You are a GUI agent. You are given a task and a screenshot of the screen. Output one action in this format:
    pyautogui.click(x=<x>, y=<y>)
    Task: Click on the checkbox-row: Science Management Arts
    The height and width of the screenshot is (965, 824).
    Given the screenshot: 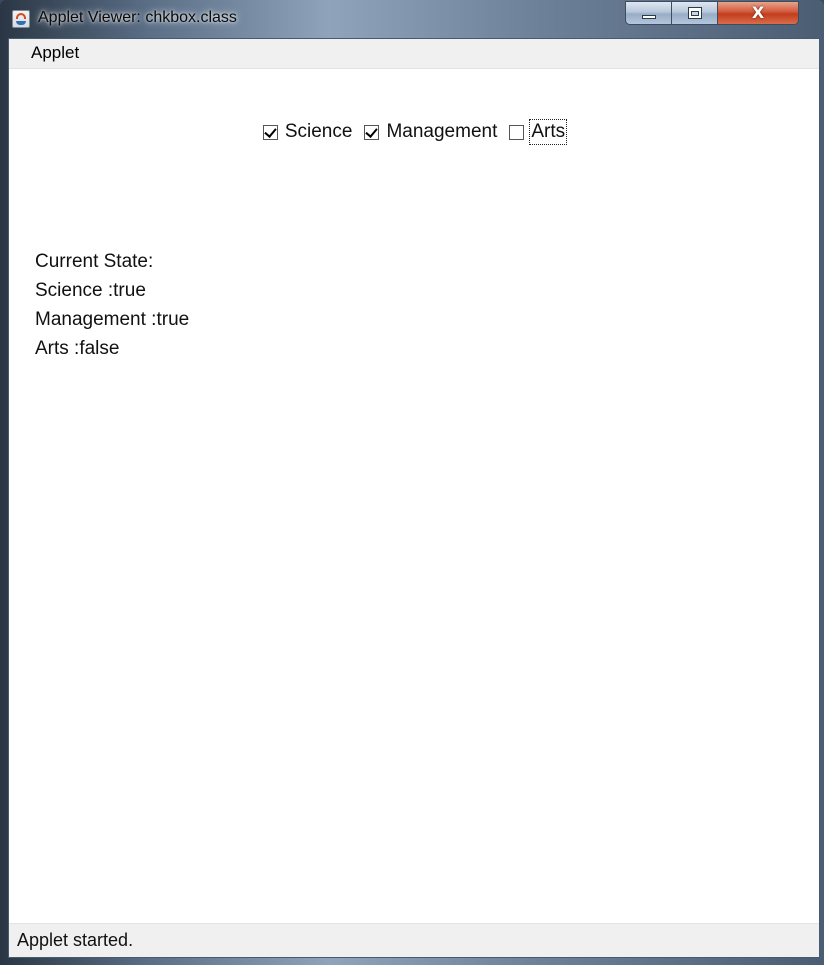 What is the action you would take?
    pyautogui.click(x=414, y=132)
    